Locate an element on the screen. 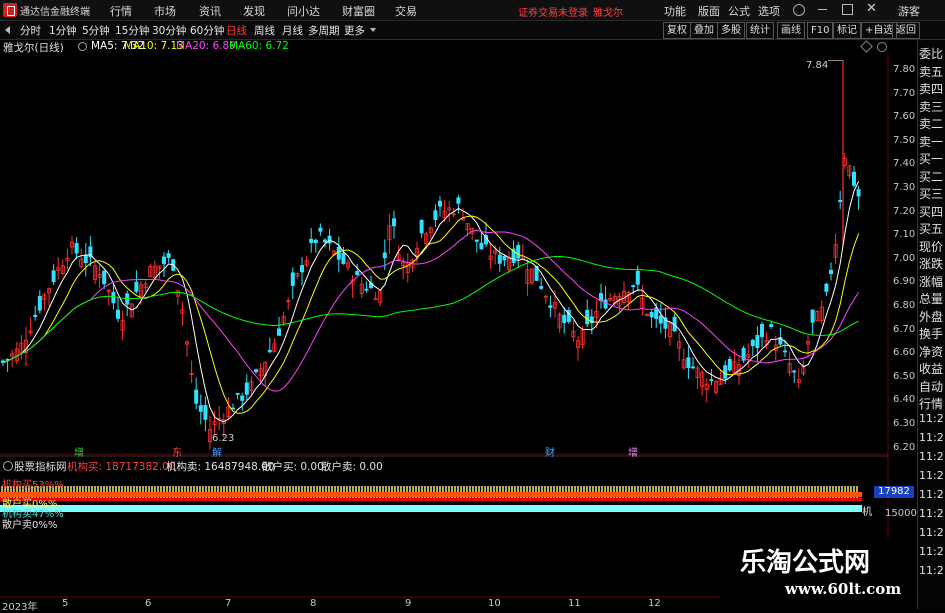  x-axis-label: 9 is located at coordinates (408, 603).